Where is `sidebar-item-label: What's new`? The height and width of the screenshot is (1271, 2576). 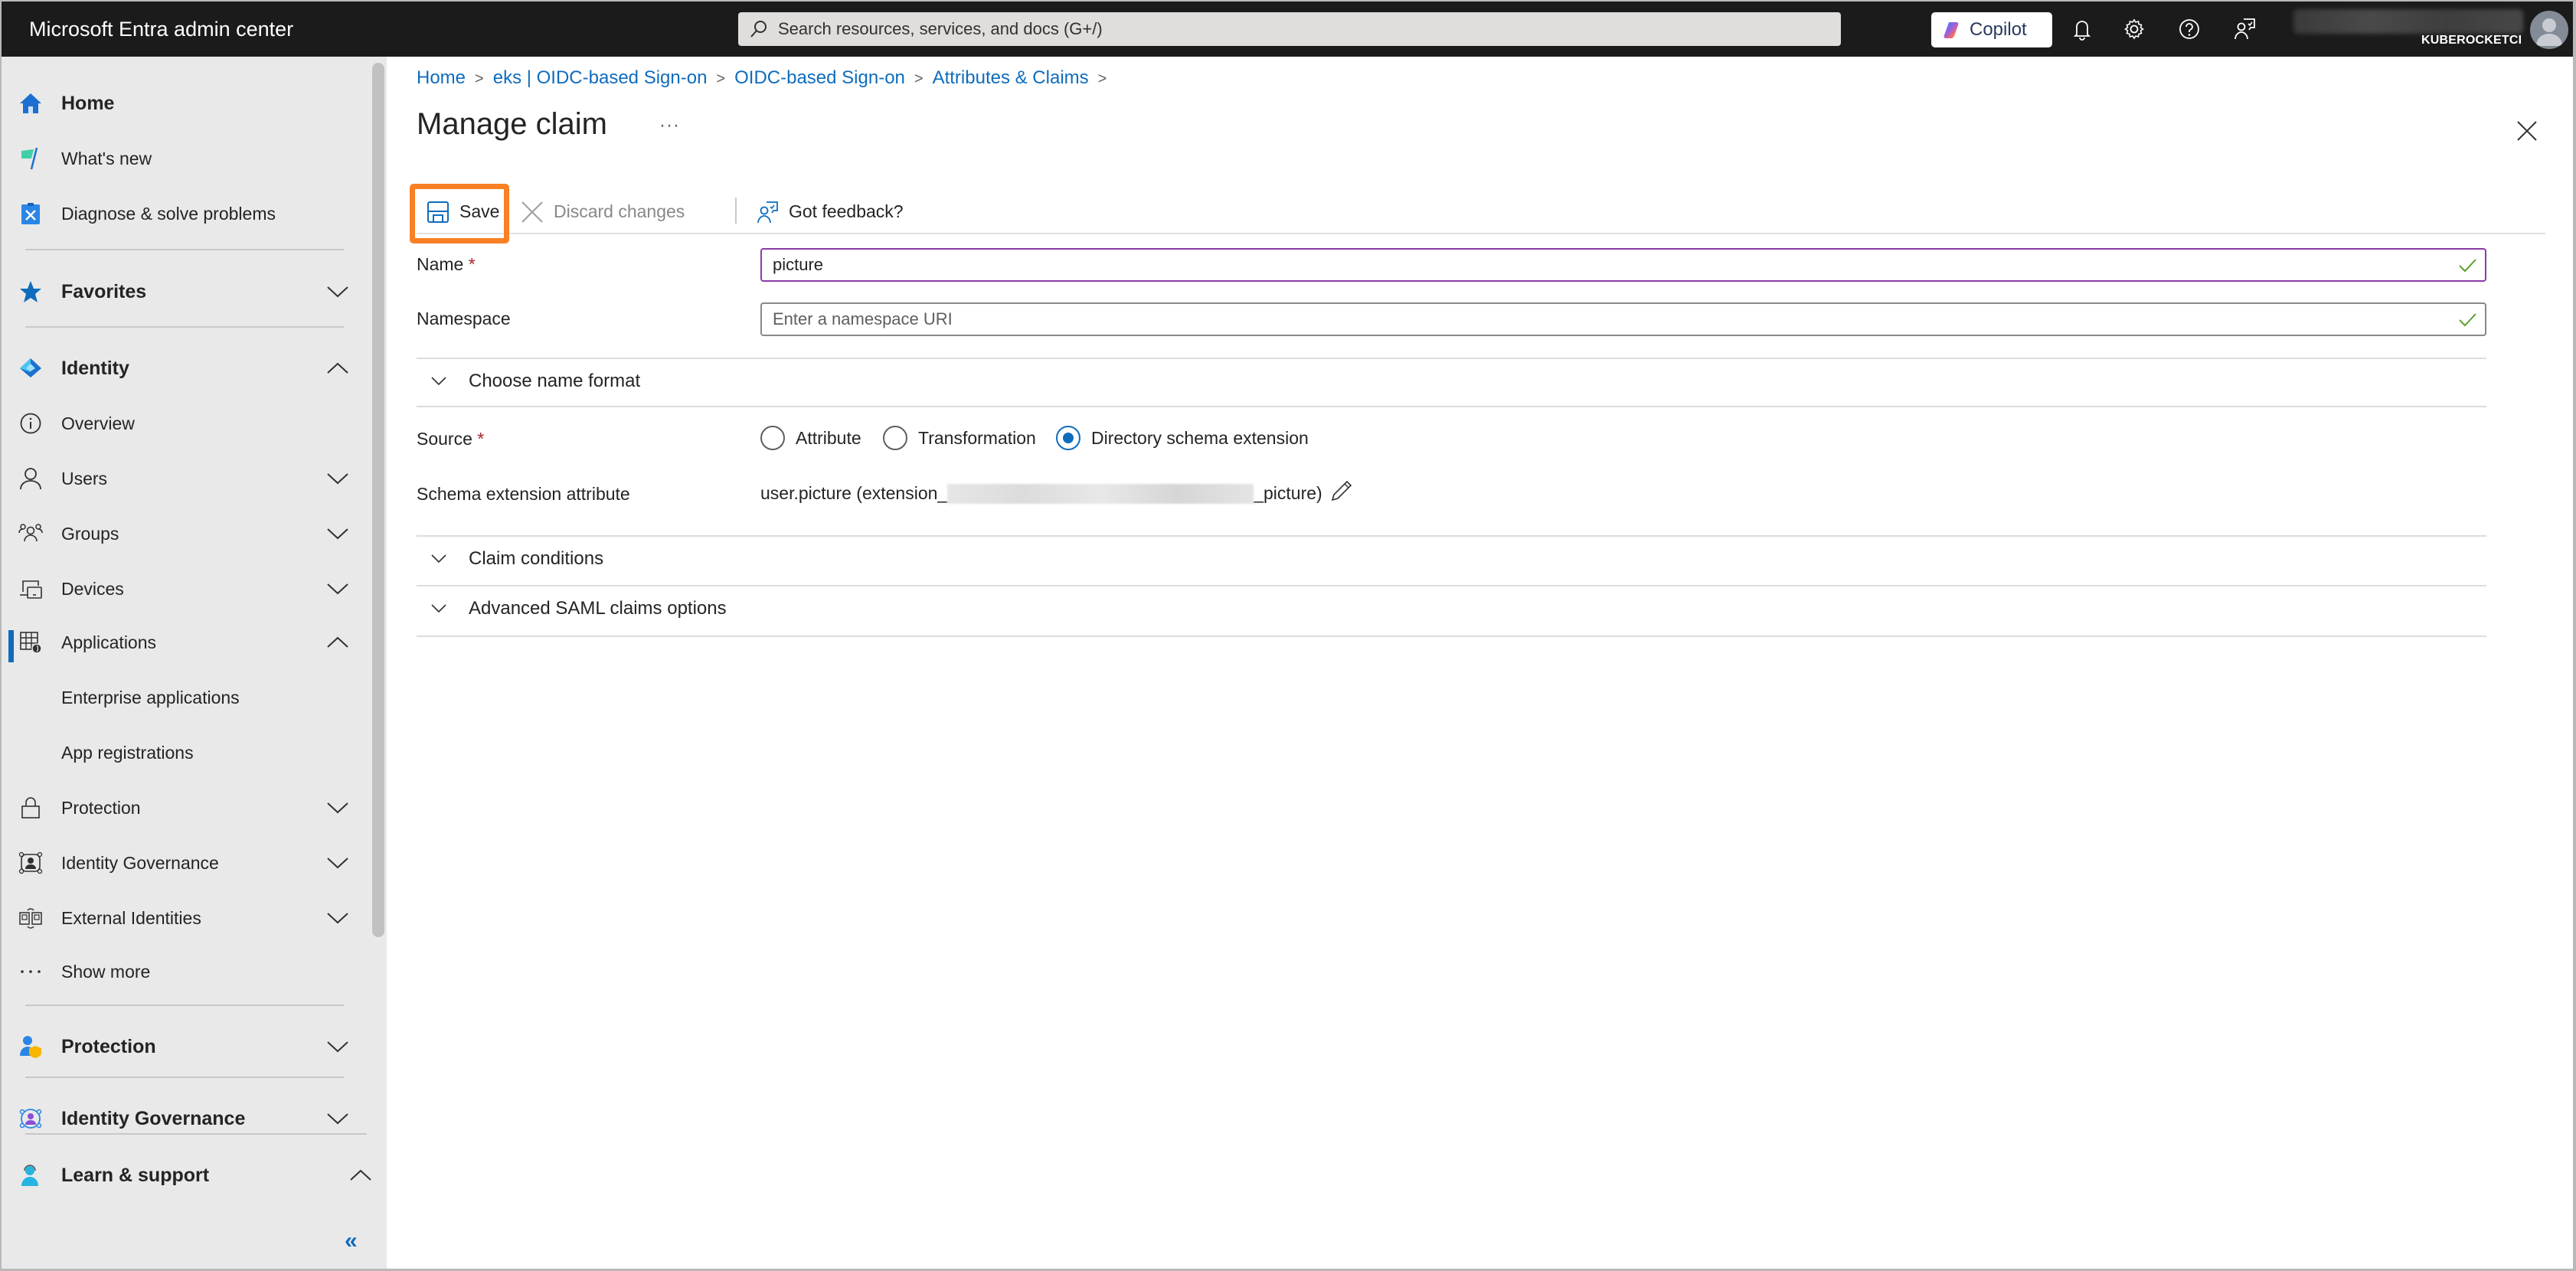 sidebar-item-label: What's new is located at coordinates (106, 159).